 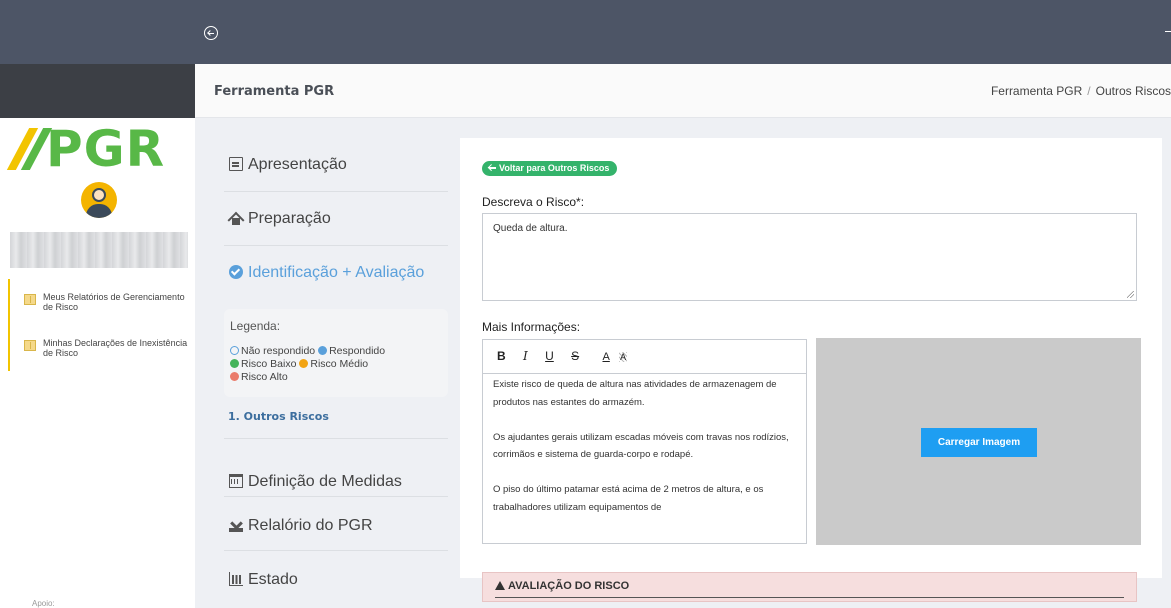 I want to click on legend-row: Não respondido Respondido, so click(x=336, y=351).